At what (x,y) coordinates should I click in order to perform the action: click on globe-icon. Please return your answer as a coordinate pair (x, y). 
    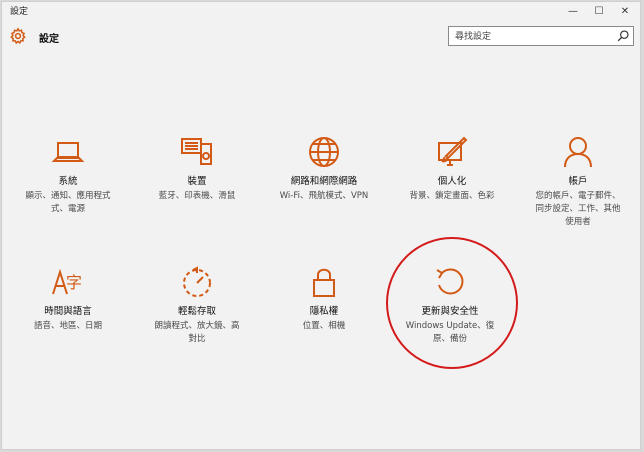
    Looking at the image, I should click on (324, 152).